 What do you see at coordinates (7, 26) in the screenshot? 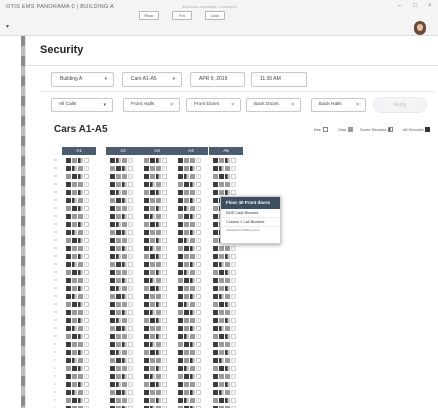
I see `menu-caret-icon: ▾` at bounding box center [7, 26].